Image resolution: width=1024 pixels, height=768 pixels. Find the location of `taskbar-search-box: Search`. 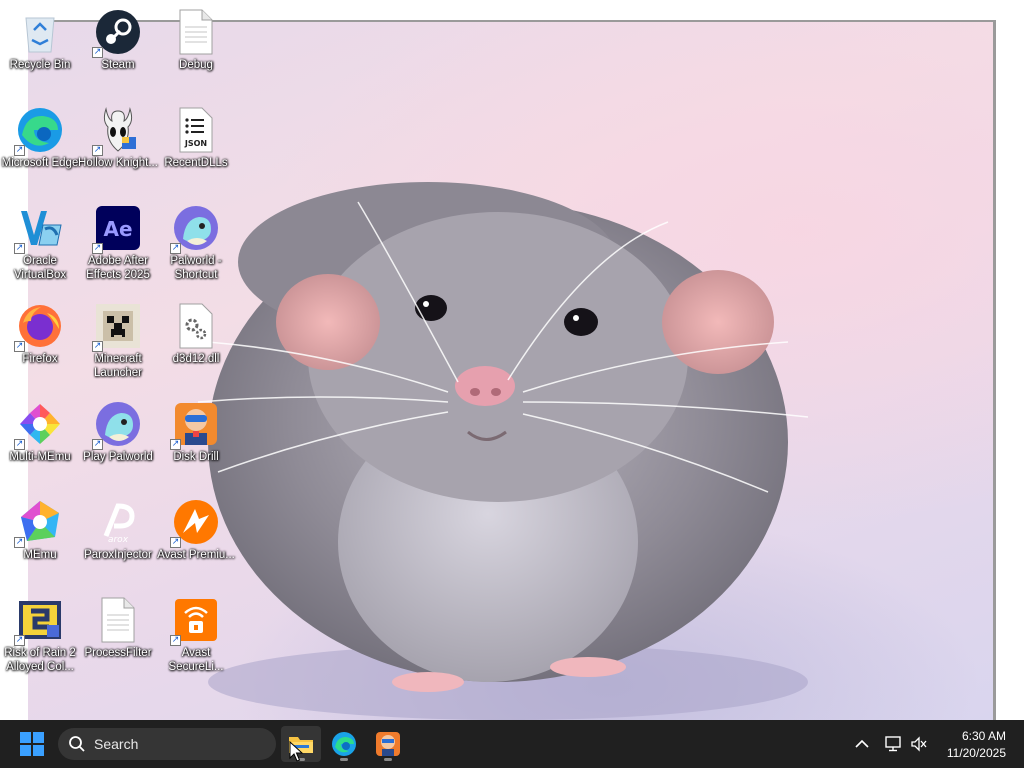

taskbar-search-box: Search is located at coordinates (167, 744).